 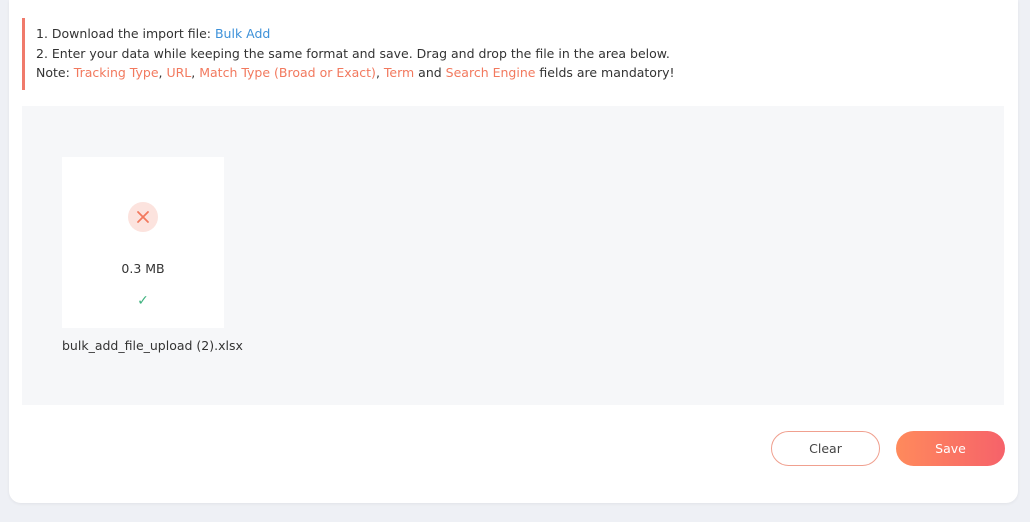 What do you see at coordinates (152, 345) in the screenshot?
I see `file-name: bulk_add_file_upload (2).xlsx` at bounding box center [152, 345].